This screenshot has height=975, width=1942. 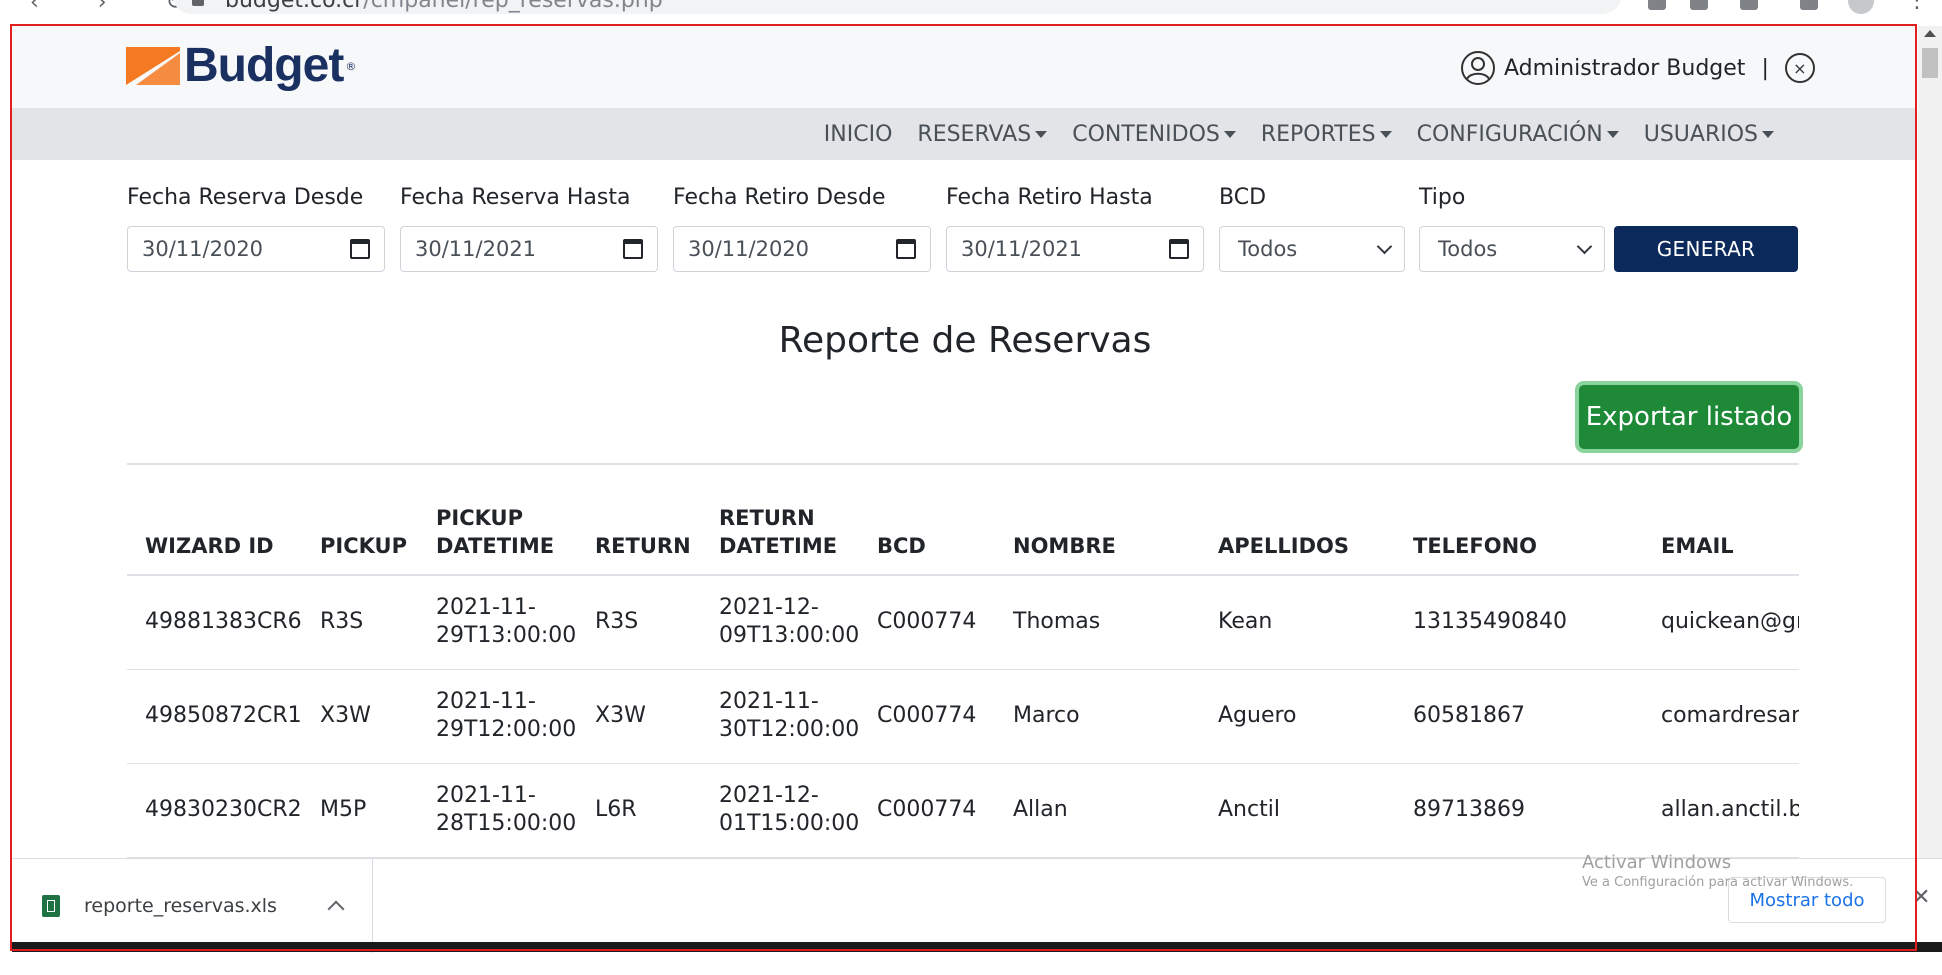 What do you see at coordinates (1709, 134) in the screenshot?
I see `nav-item-usuarios: USUARIOS` at bounding box center [1709, 134].